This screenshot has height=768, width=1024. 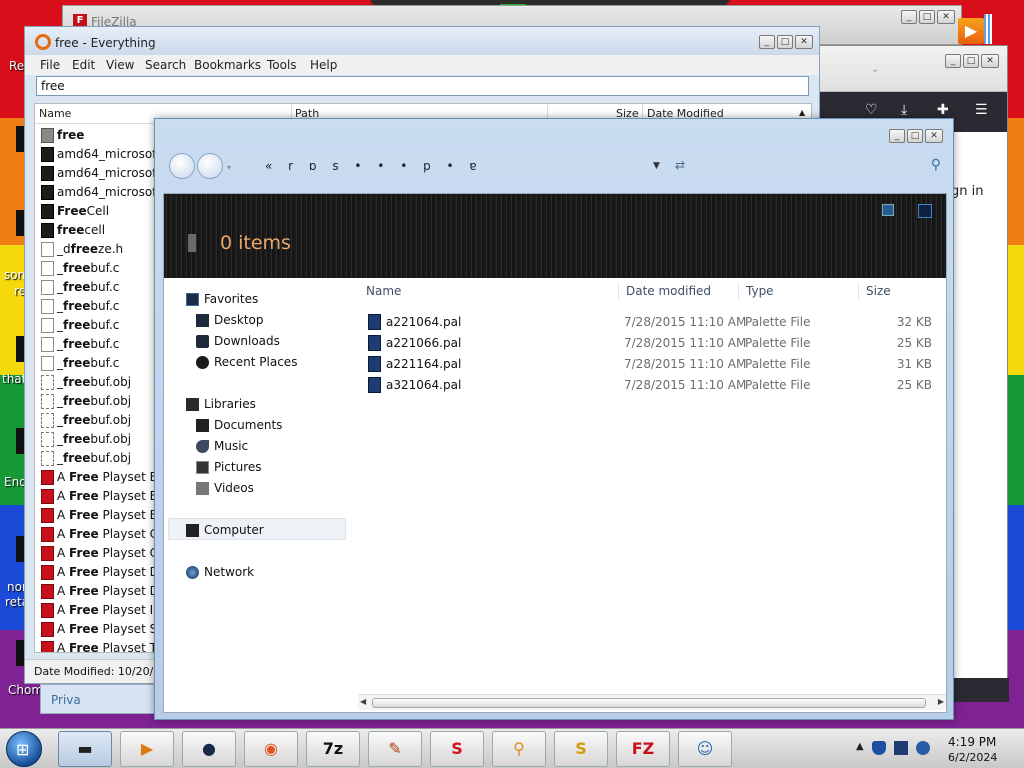 I want to click on result-name: _dfreeze.h, so click(x=90, y=249).